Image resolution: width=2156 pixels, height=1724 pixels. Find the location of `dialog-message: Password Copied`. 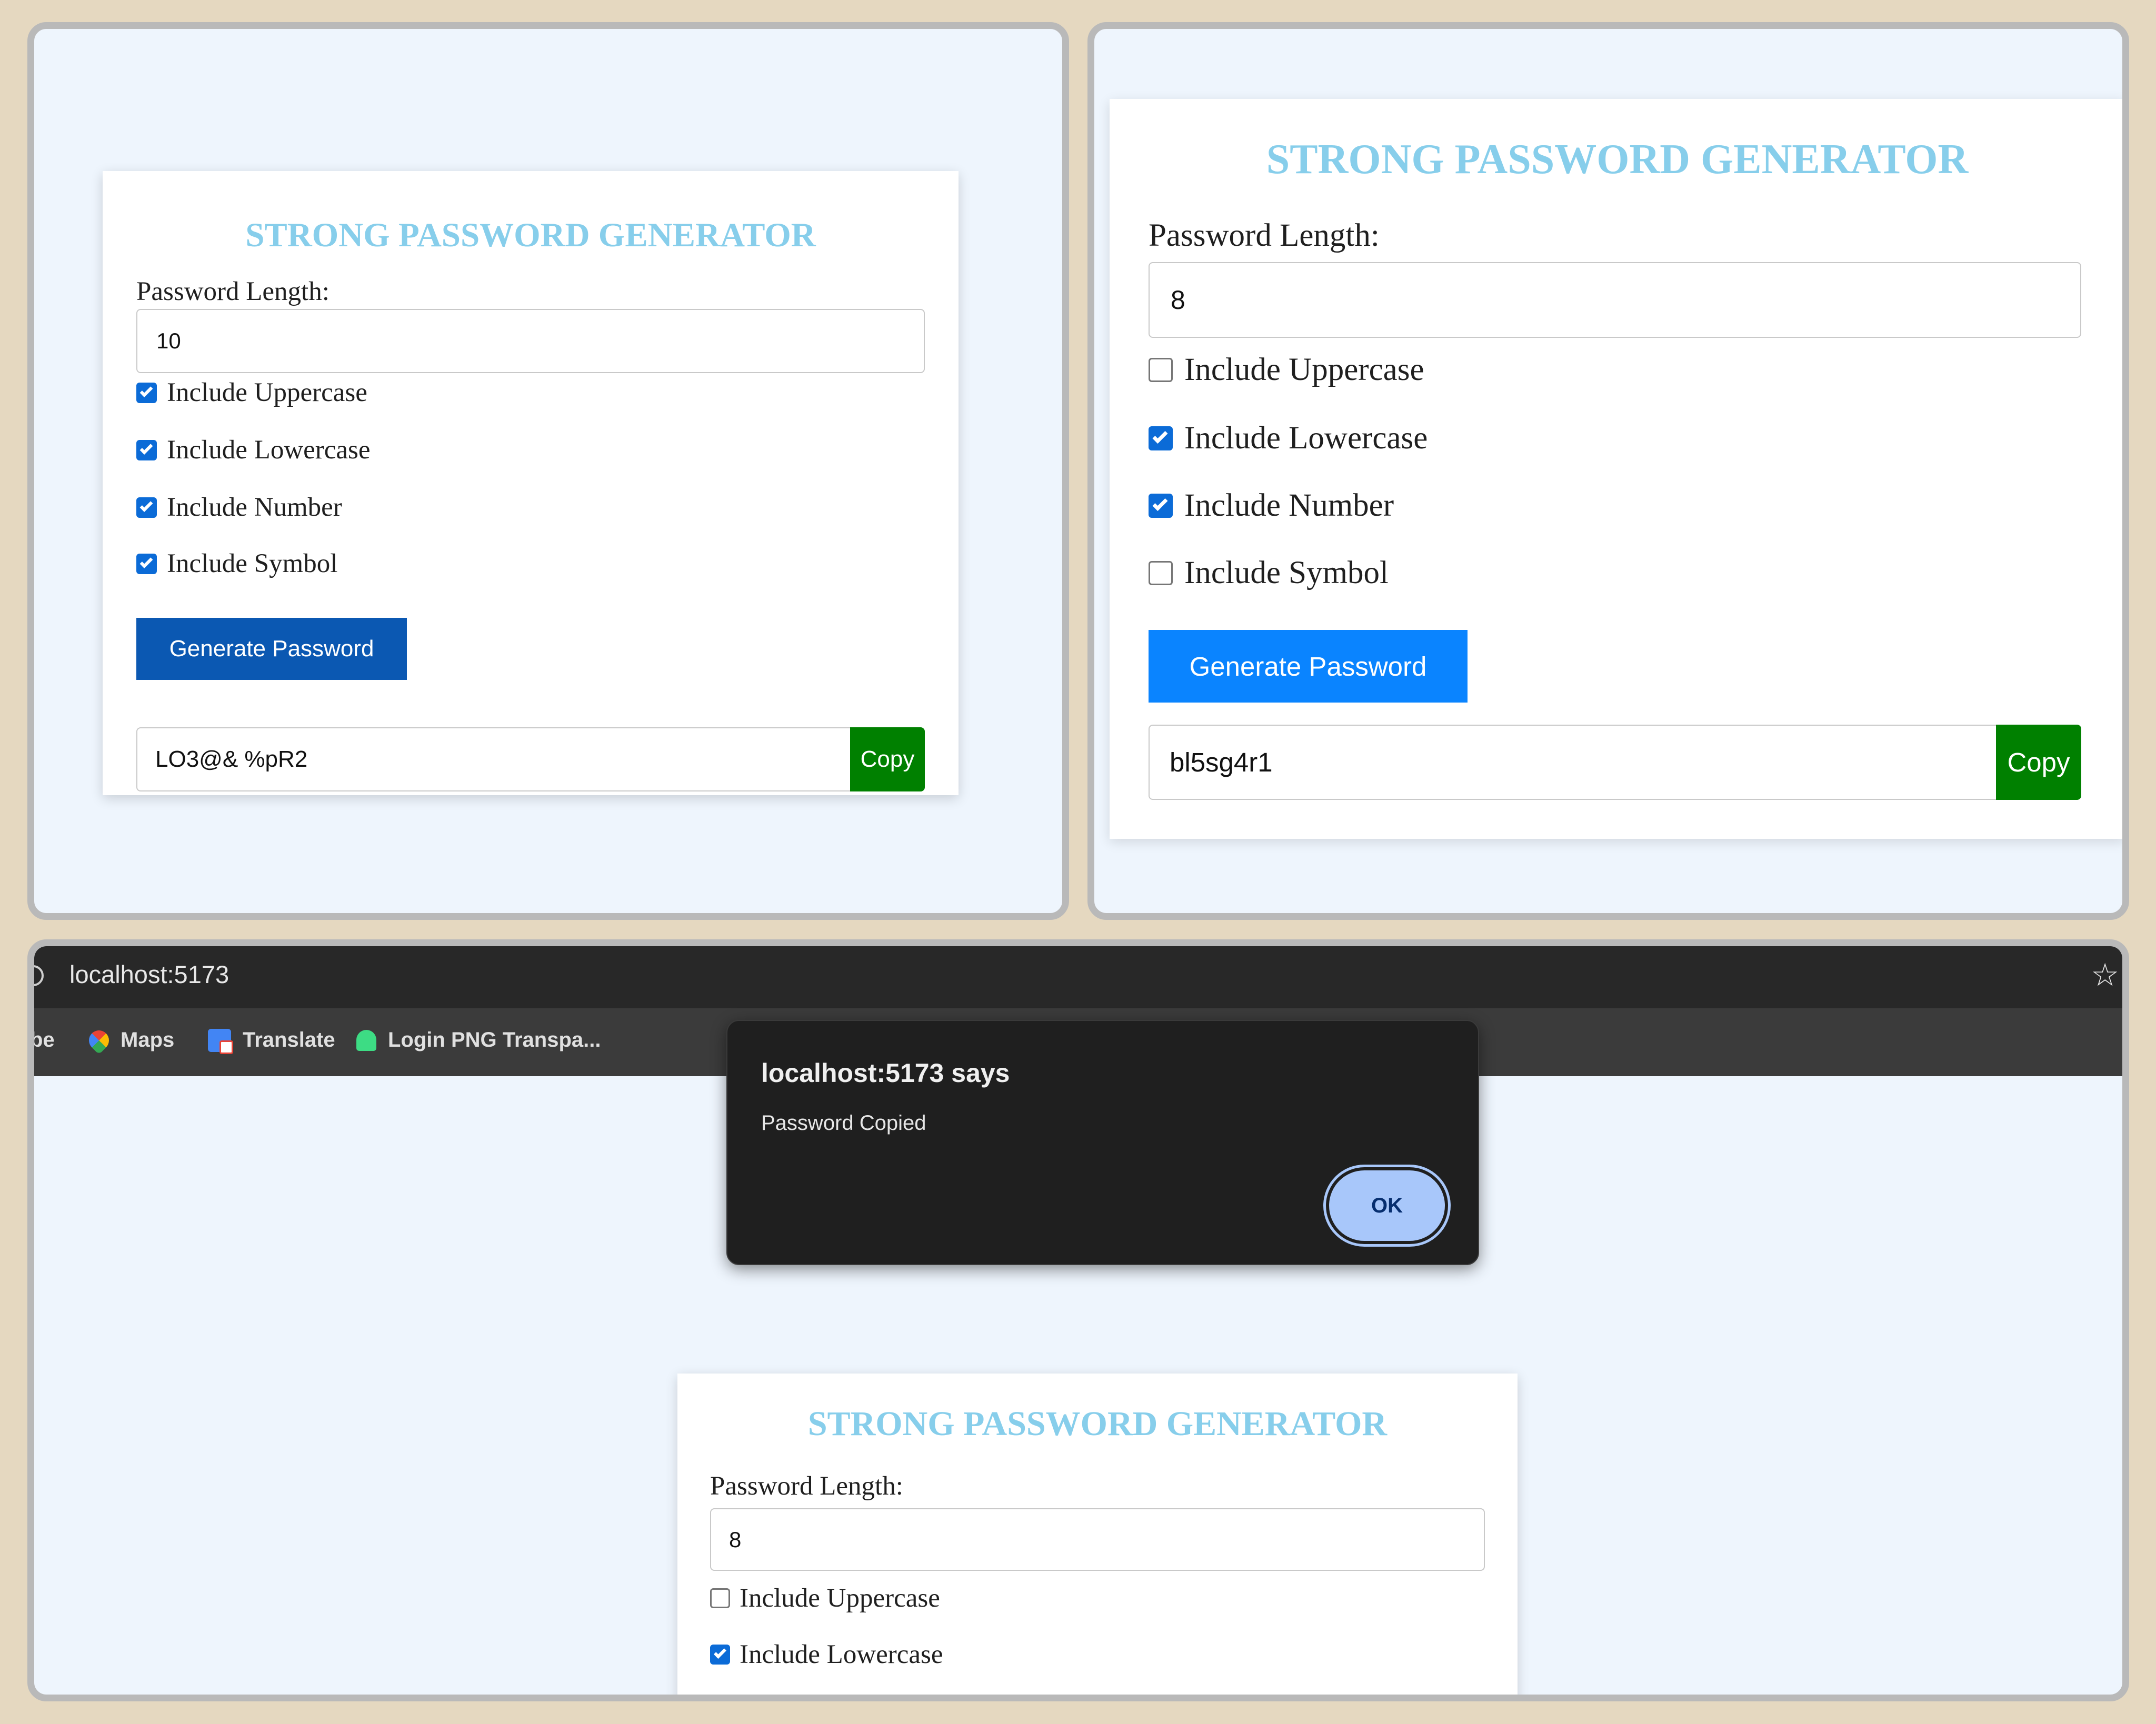

dialog-message: Password Copied is located at coordinates (844, 1123).